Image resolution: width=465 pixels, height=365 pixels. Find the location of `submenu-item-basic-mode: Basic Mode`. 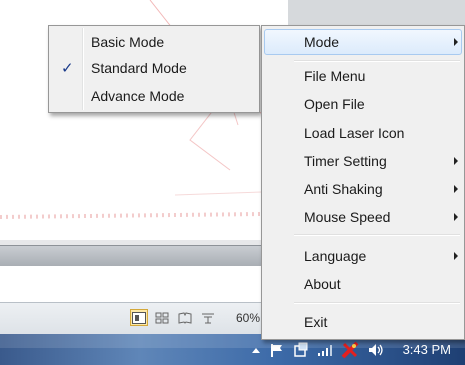

submenu-item-basic-mode: Basic Mode is located at coordinates (154, 42).